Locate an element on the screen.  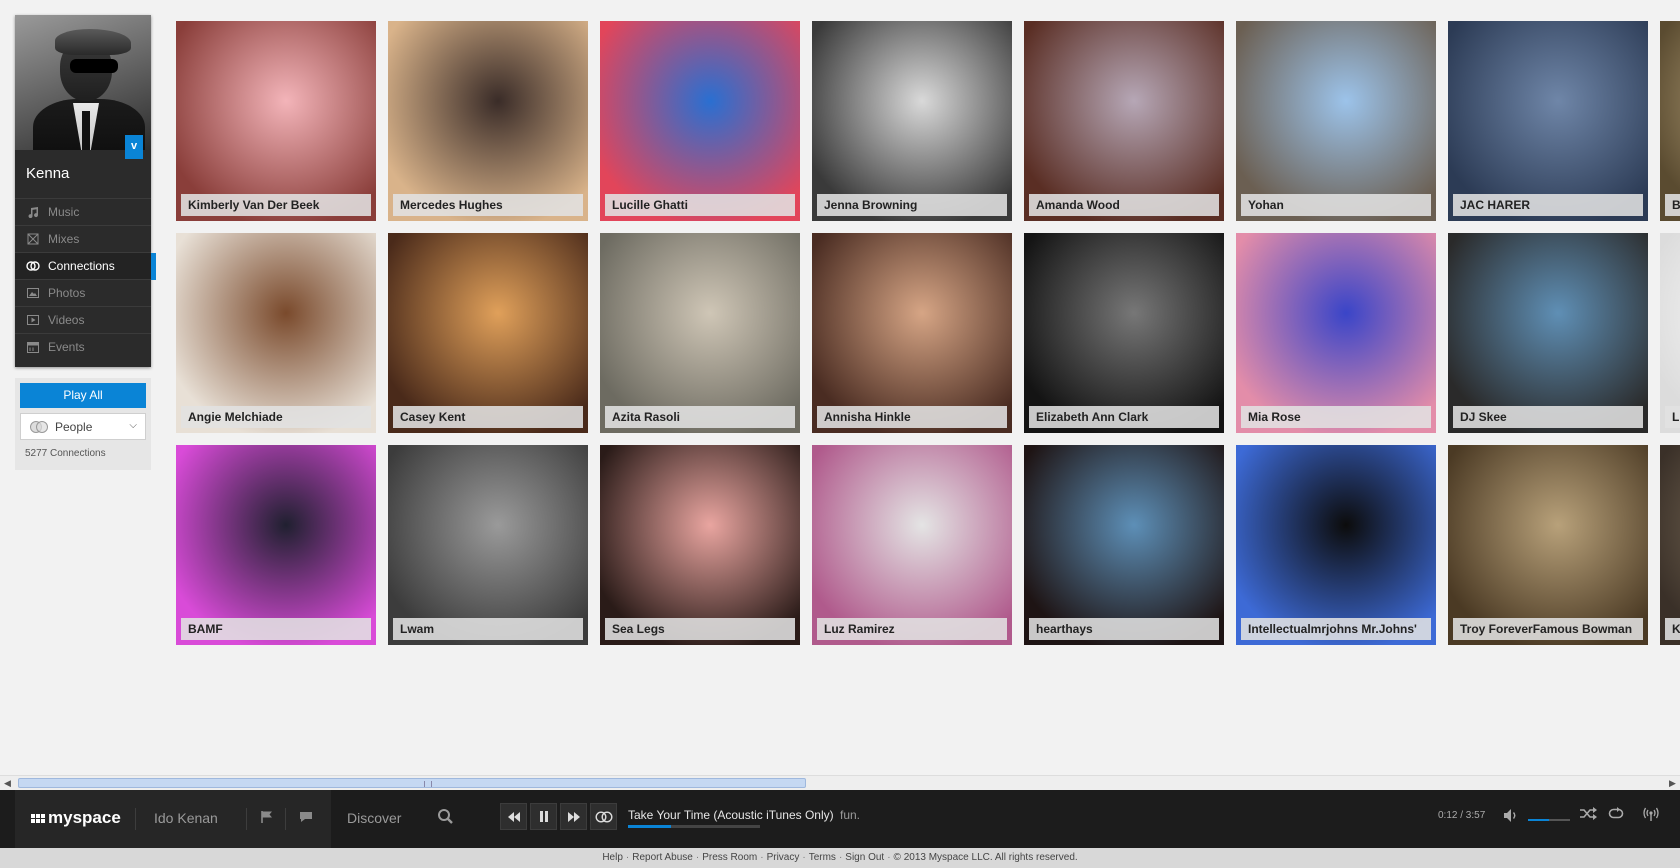
connection-name: Amanda Wood is located at coordinates (1124, 205).